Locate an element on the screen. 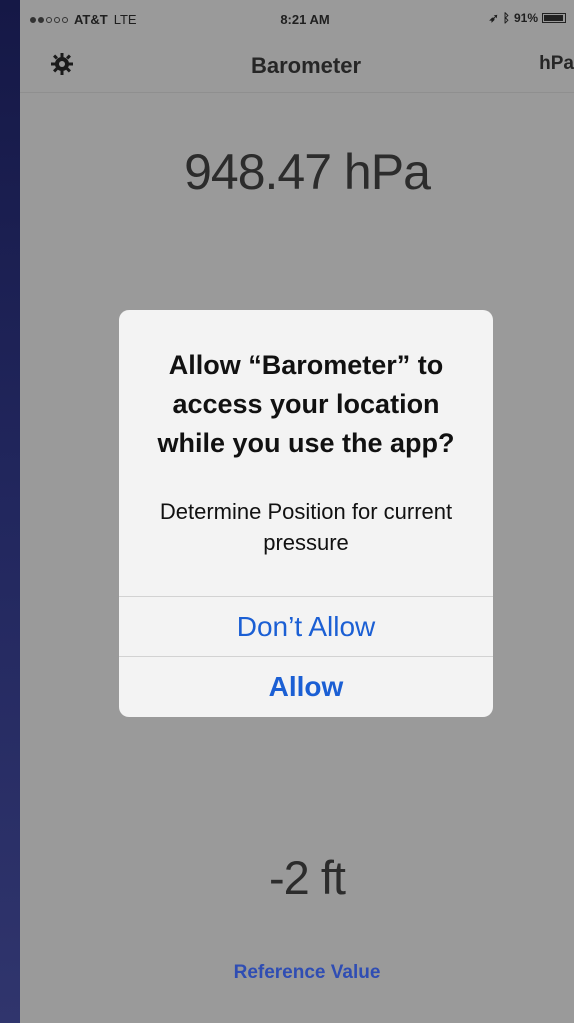 The height and width of the screenshot is (1023, 574). status-left: AT&T LTE is located at coordinates (83, 19).